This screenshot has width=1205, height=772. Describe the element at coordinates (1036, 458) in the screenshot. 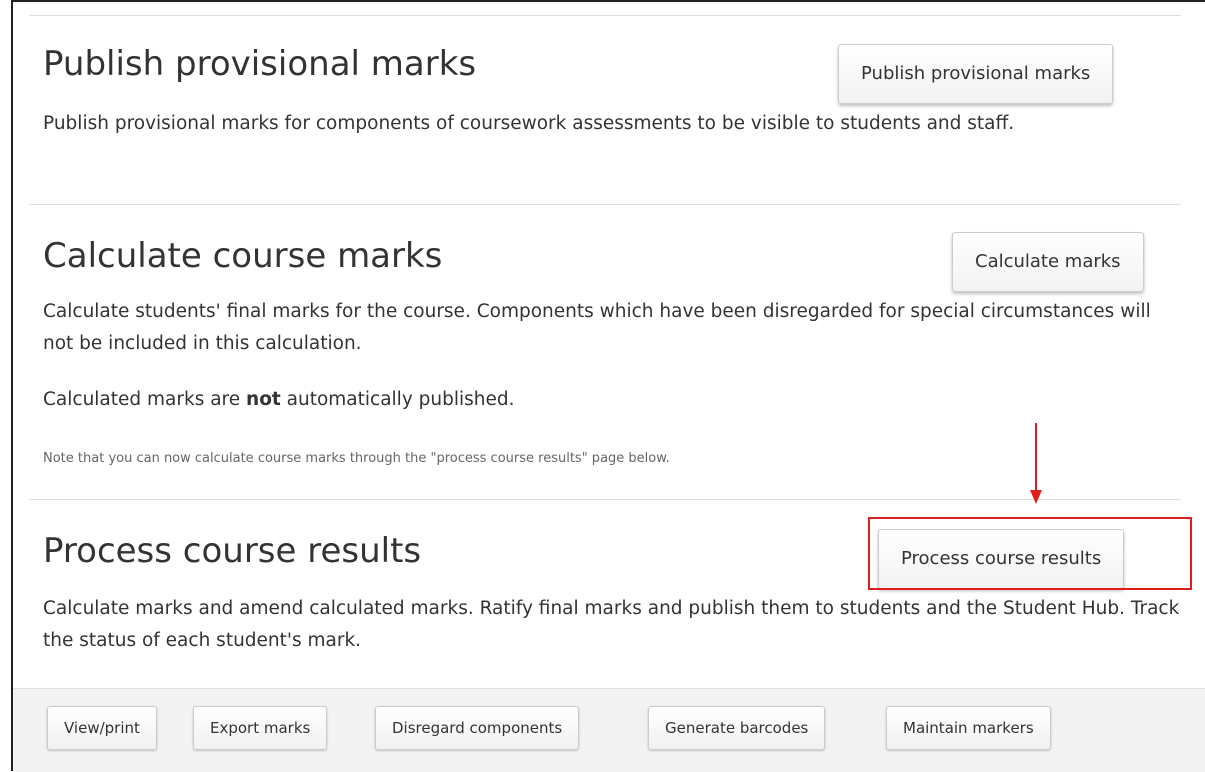

I see `annotation-arrow-line` at that location.